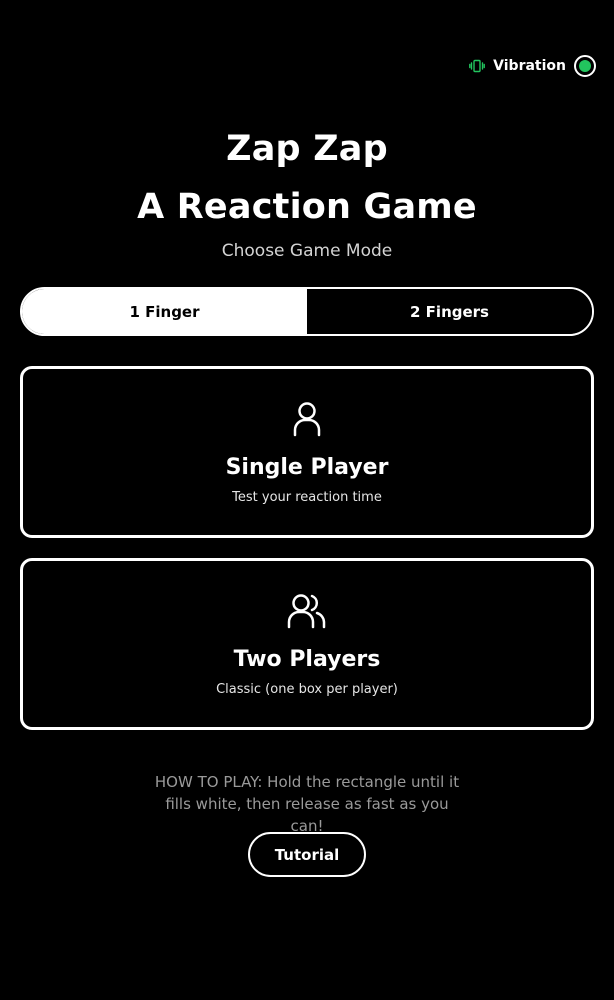  Describe the element at coordinates (477, 66) in the screenshot. I see `vibration-icon` at that location.